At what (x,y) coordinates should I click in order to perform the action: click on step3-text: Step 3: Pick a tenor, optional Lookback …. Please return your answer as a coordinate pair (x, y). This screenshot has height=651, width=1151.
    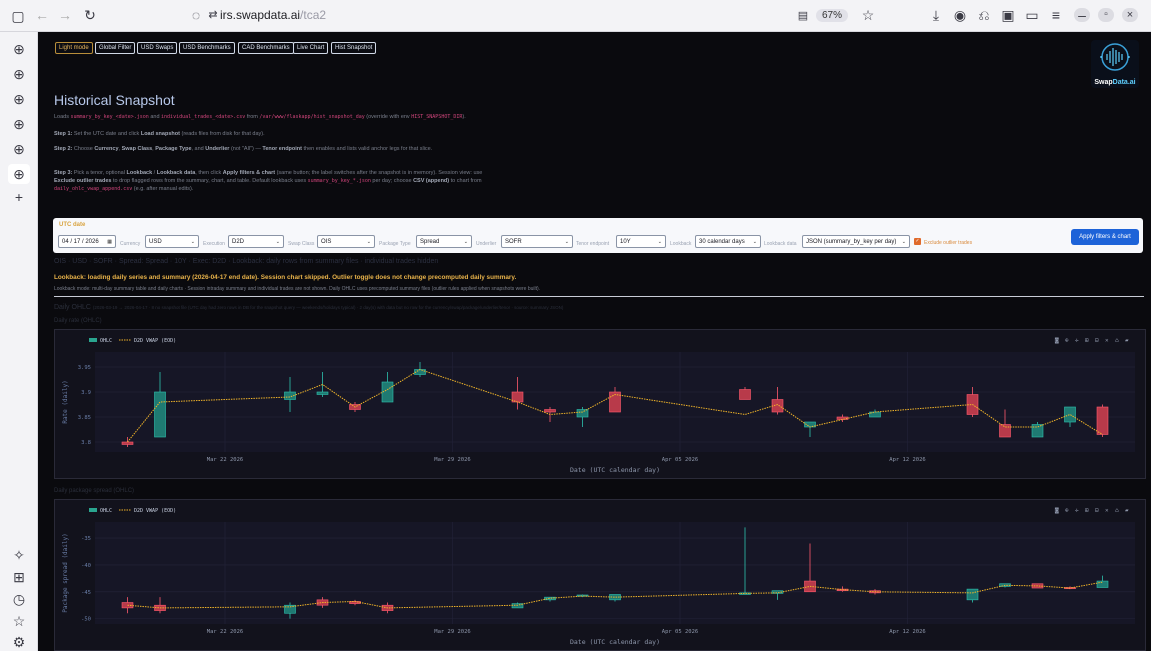
    Looking at the image, I should click on (268, 181).